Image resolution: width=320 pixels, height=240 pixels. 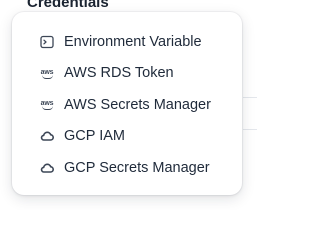 What do you see at coordinates (133, 41) in the screenshot?
I see `menu-item-label: Environment Variable` at bounding box center [133, 41].